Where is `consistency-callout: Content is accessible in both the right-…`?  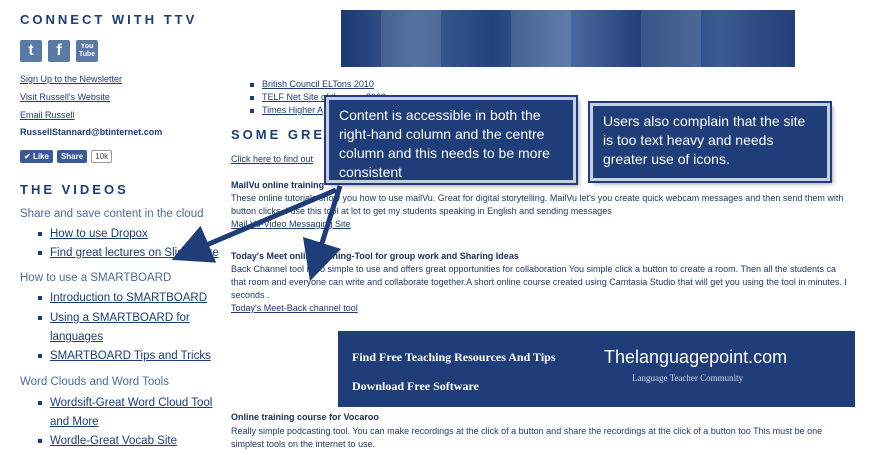
consistency-callout: Content is accessible in both the right-… is located at coordinates (451, 140).